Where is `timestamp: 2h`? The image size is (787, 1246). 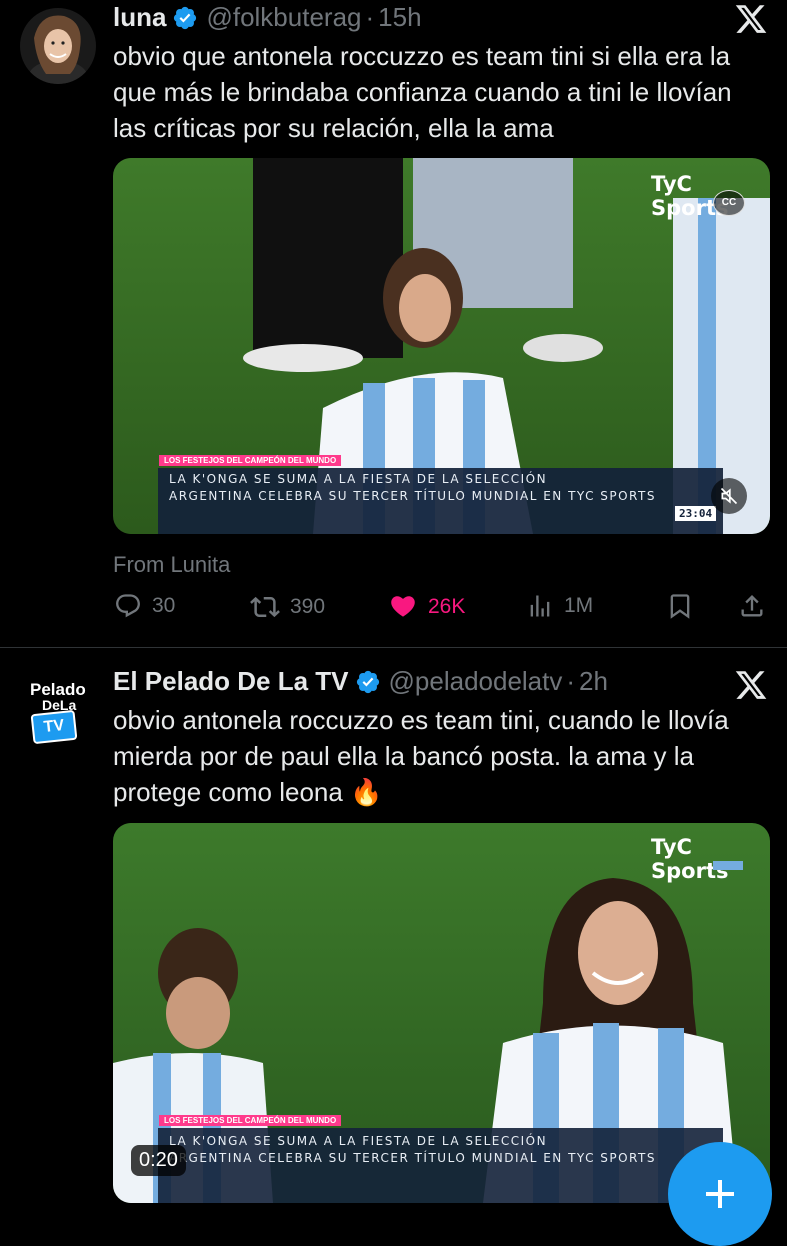
timestamp: 2h is located at coordinates (593, 681).